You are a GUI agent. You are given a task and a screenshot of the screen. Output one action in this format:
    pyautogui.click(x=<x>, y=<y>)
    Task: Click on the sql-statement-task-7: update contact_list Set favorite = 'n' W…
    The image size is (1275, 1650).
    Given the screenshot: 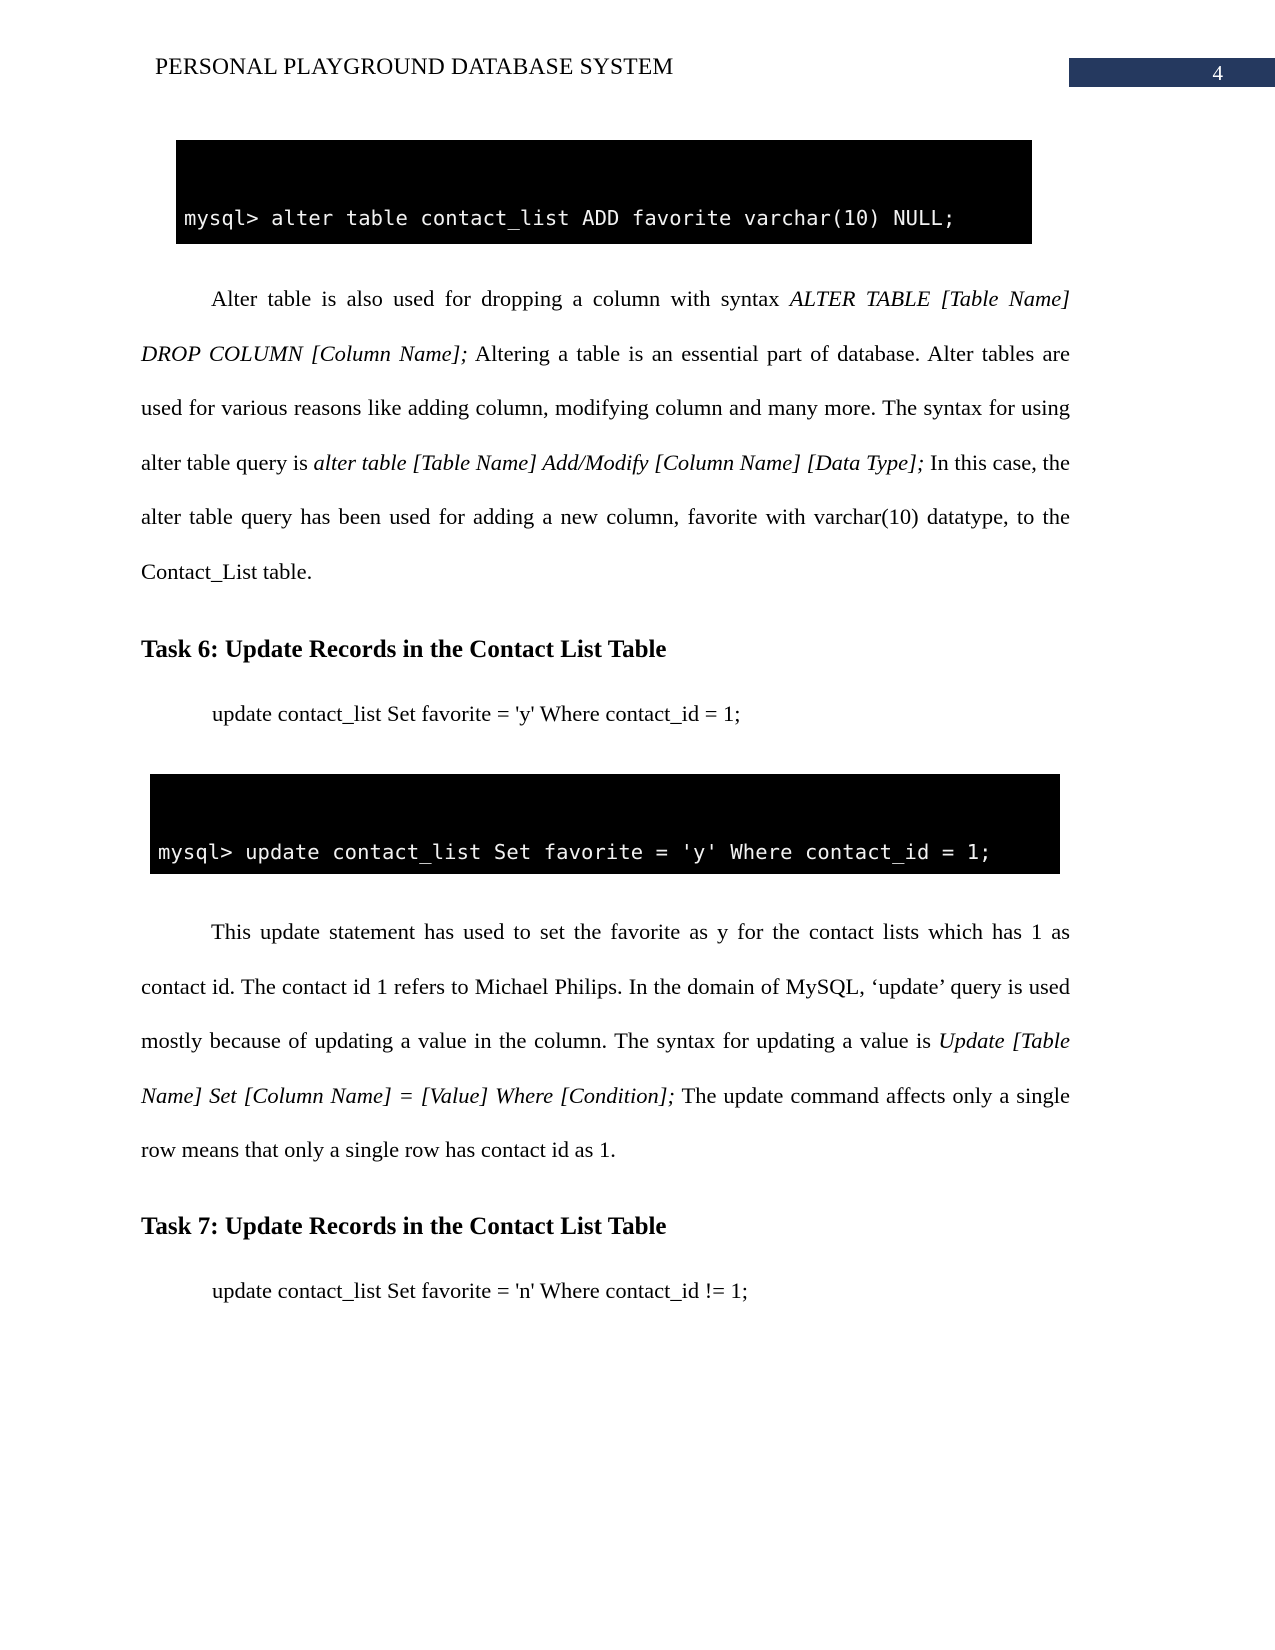 What is the action you would take?
    pyautogui.click(x=480, y=1290)
    